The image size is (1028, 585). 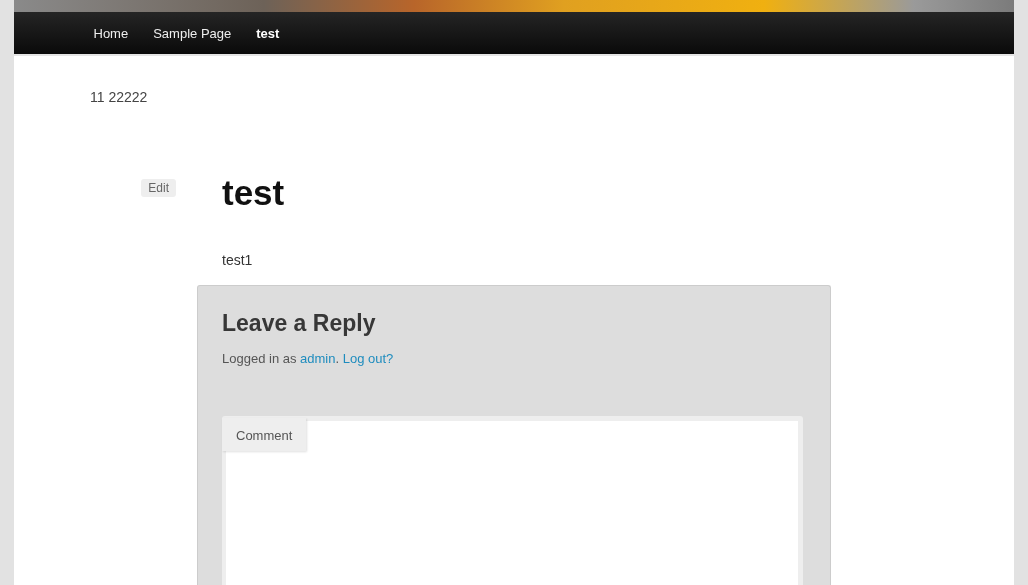 What do you see at coordinates (299, 323) in the screenshot?
I see `reply-heading: Leave a Reply` at bounding box center [299, 323].